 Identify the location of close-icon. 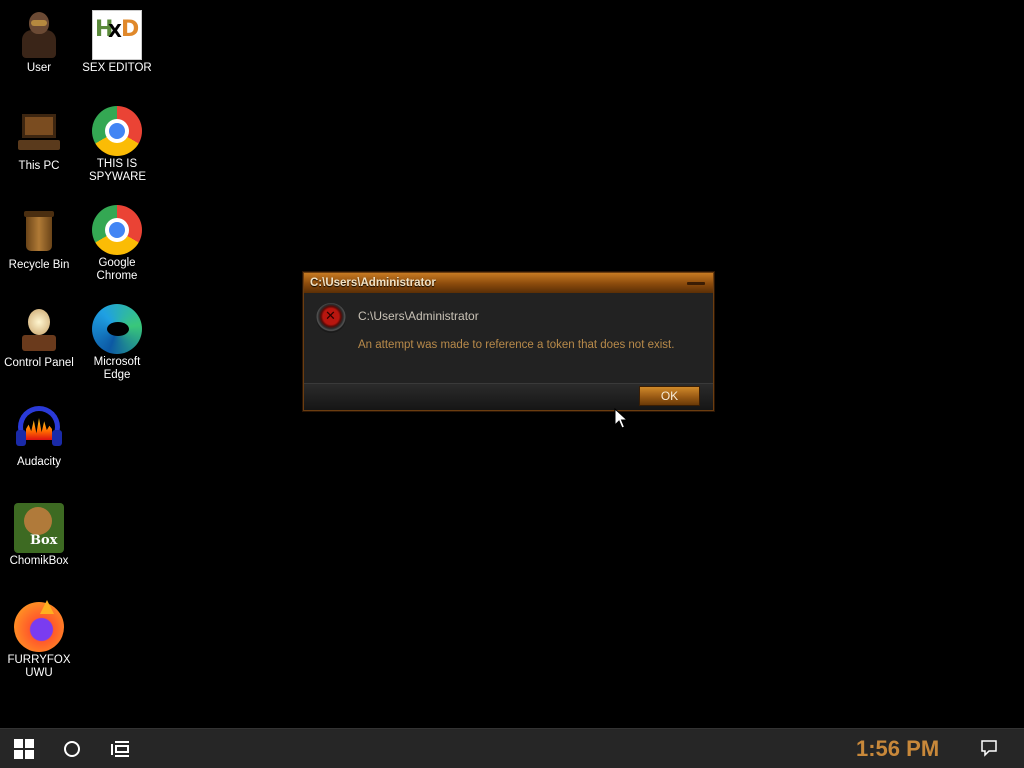
(696, 283).